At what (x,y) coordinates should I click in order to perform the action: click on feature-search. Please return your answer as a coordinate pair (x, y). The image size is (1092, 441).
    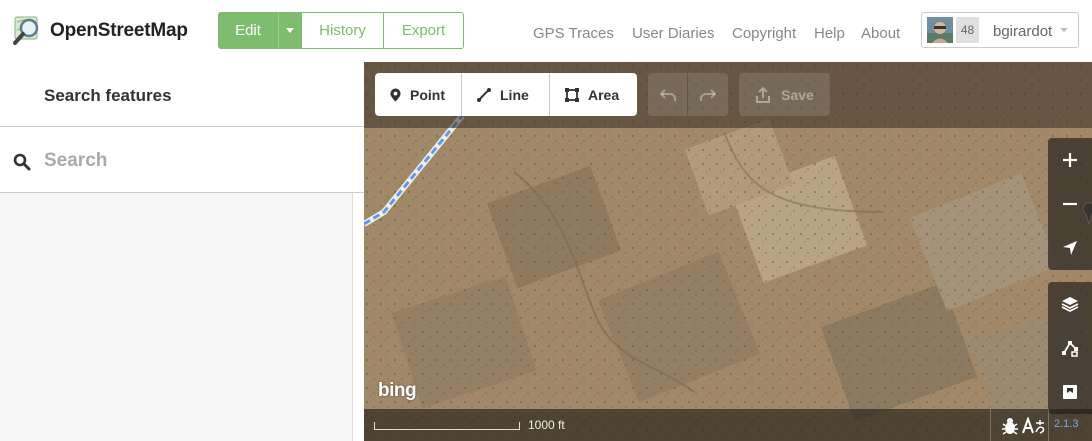
    Looking at the image, I should click on (182, 160).